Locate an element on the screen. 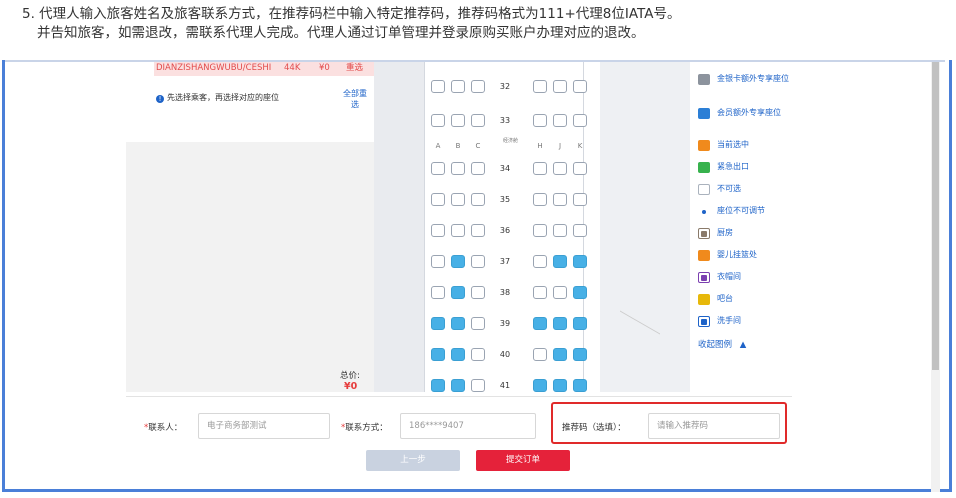 Image resolution: width=956 pixels, height=498 pixels. row-number: 34 is located at coordinates (505, 168).